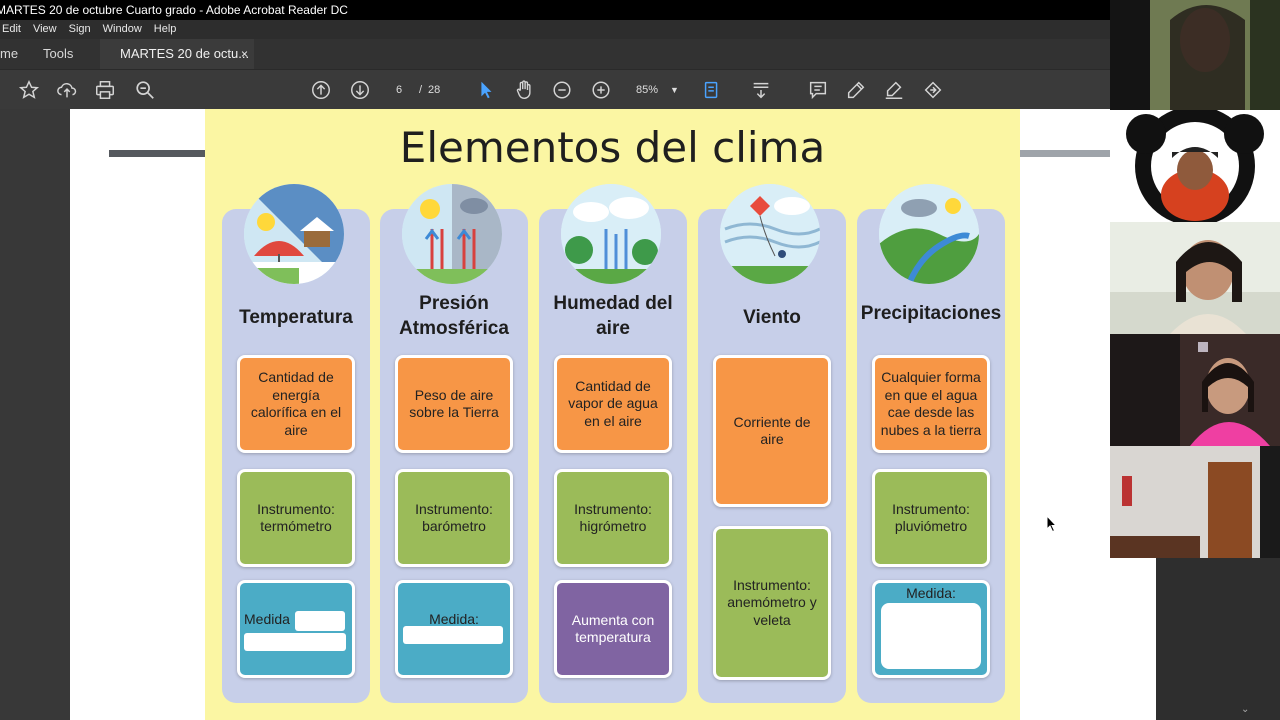 The image size is (1280, 720). I want to click on wind-scene-icon, so click(770, 234).